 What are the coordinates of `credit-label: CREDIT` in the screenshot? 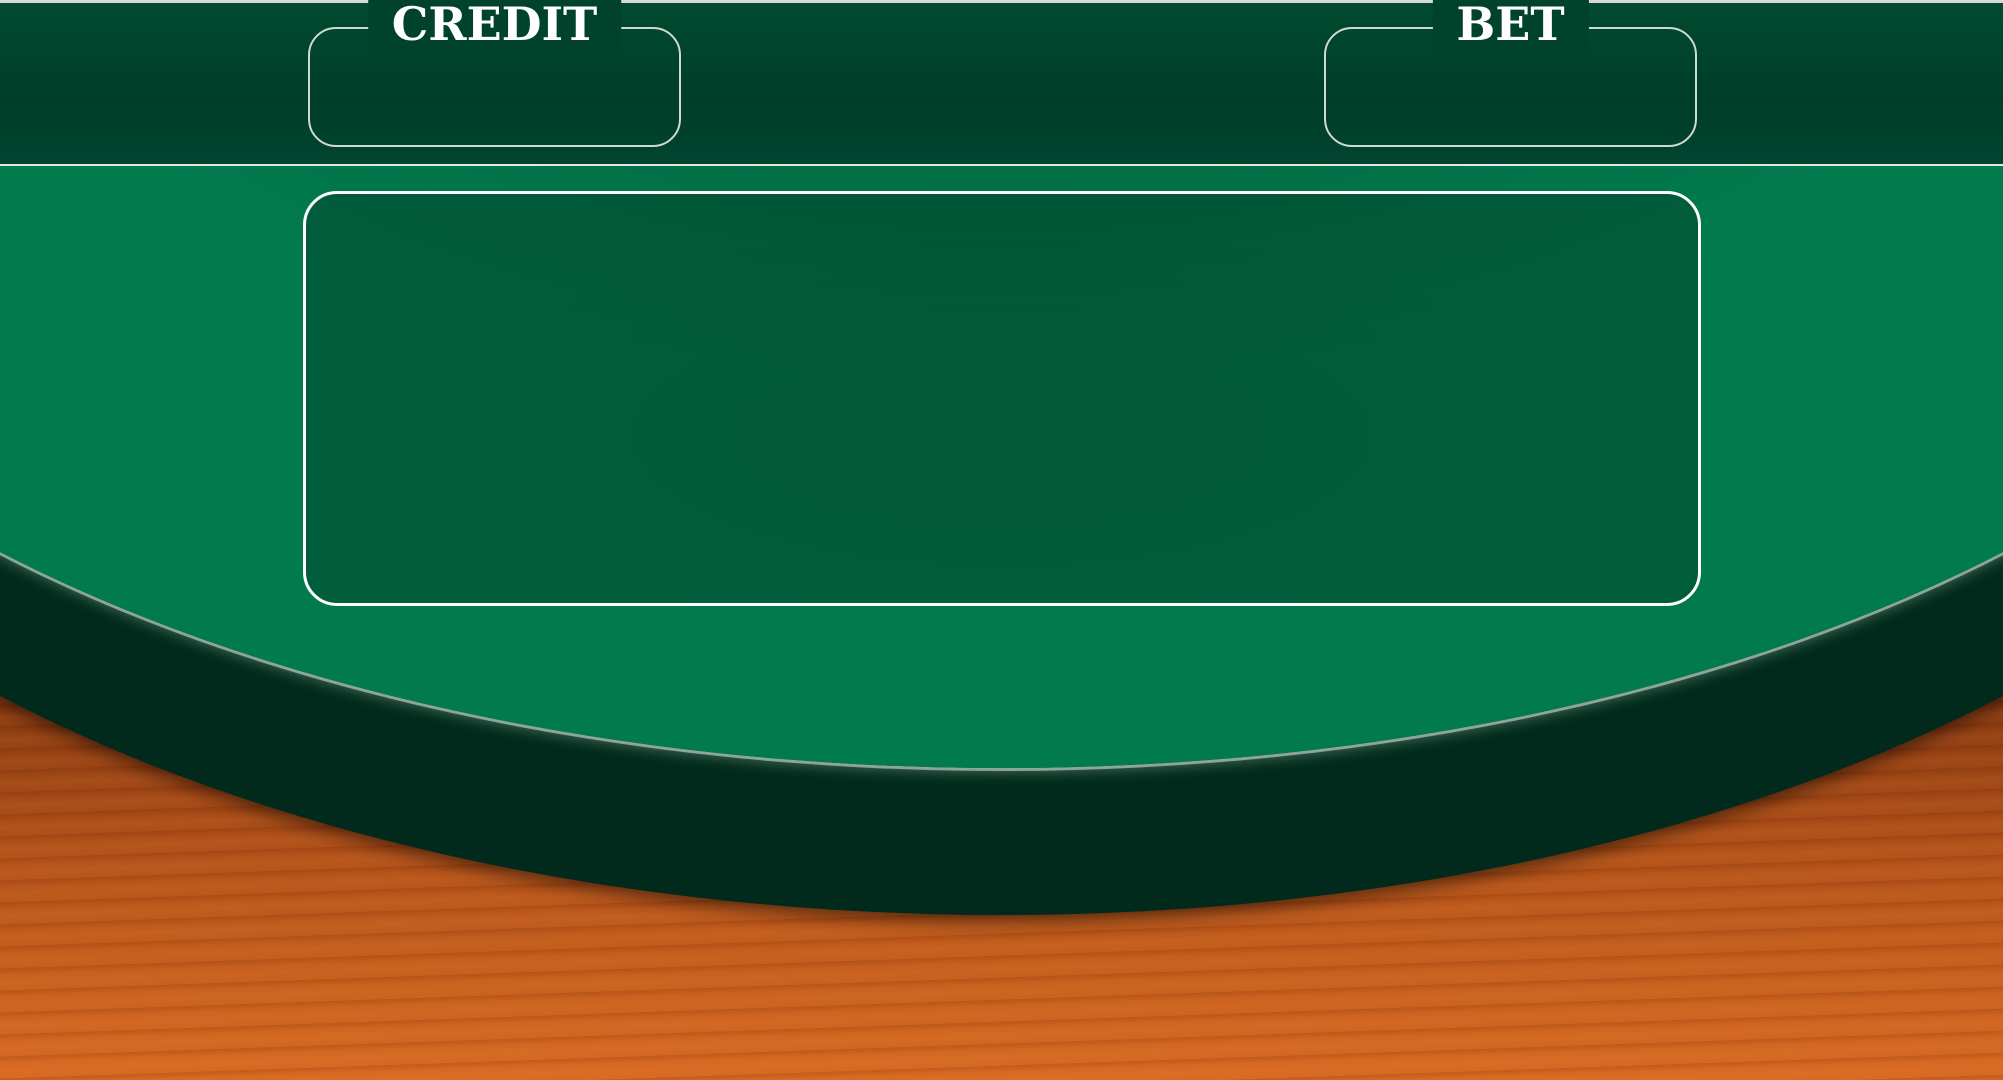 It's located at (494, 25).